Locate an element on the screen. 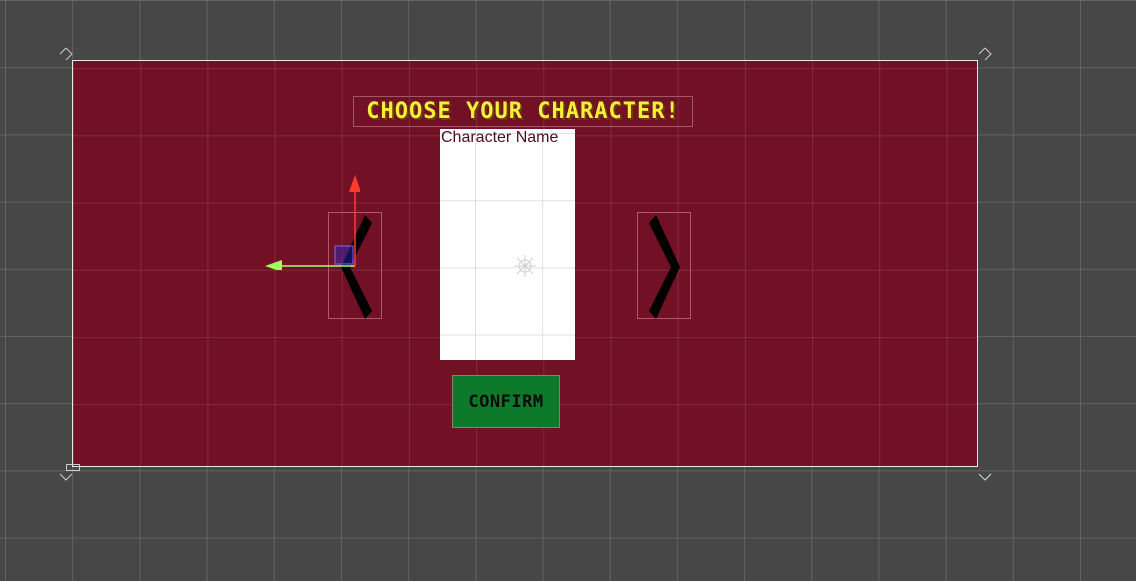 The width and height of the screenshot is (1136, 581). character-name-label: Character Name is located at coordinates (500, 137).